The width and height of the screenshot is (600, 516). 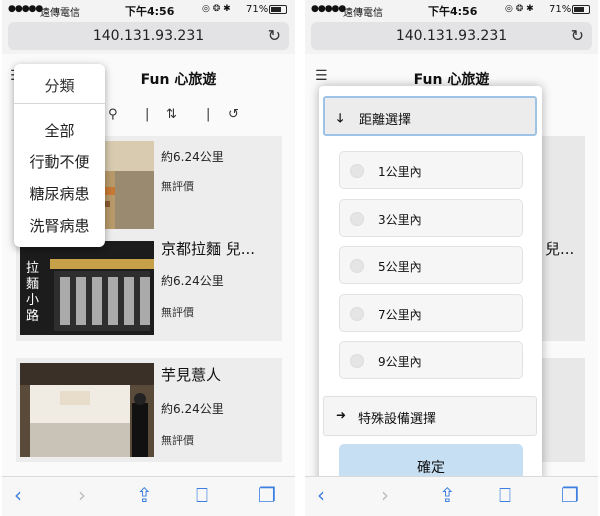 I want to click on category-item-dialysis: 洗腎病患, so click(x=59, y=225).